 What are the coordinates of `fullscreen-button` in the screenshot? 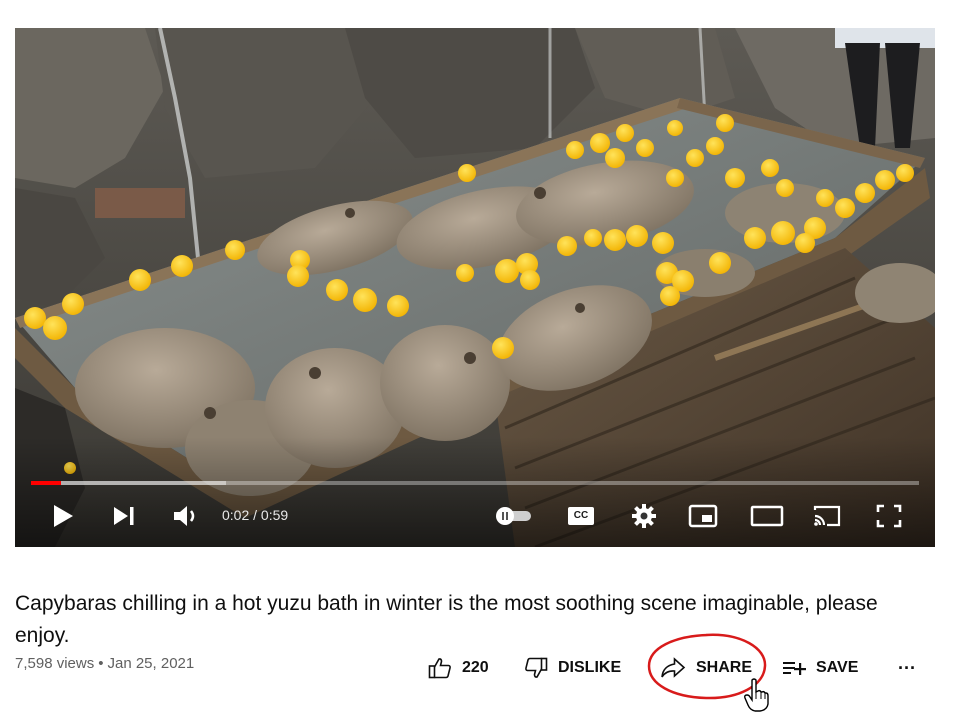 It's located at (889, 516).